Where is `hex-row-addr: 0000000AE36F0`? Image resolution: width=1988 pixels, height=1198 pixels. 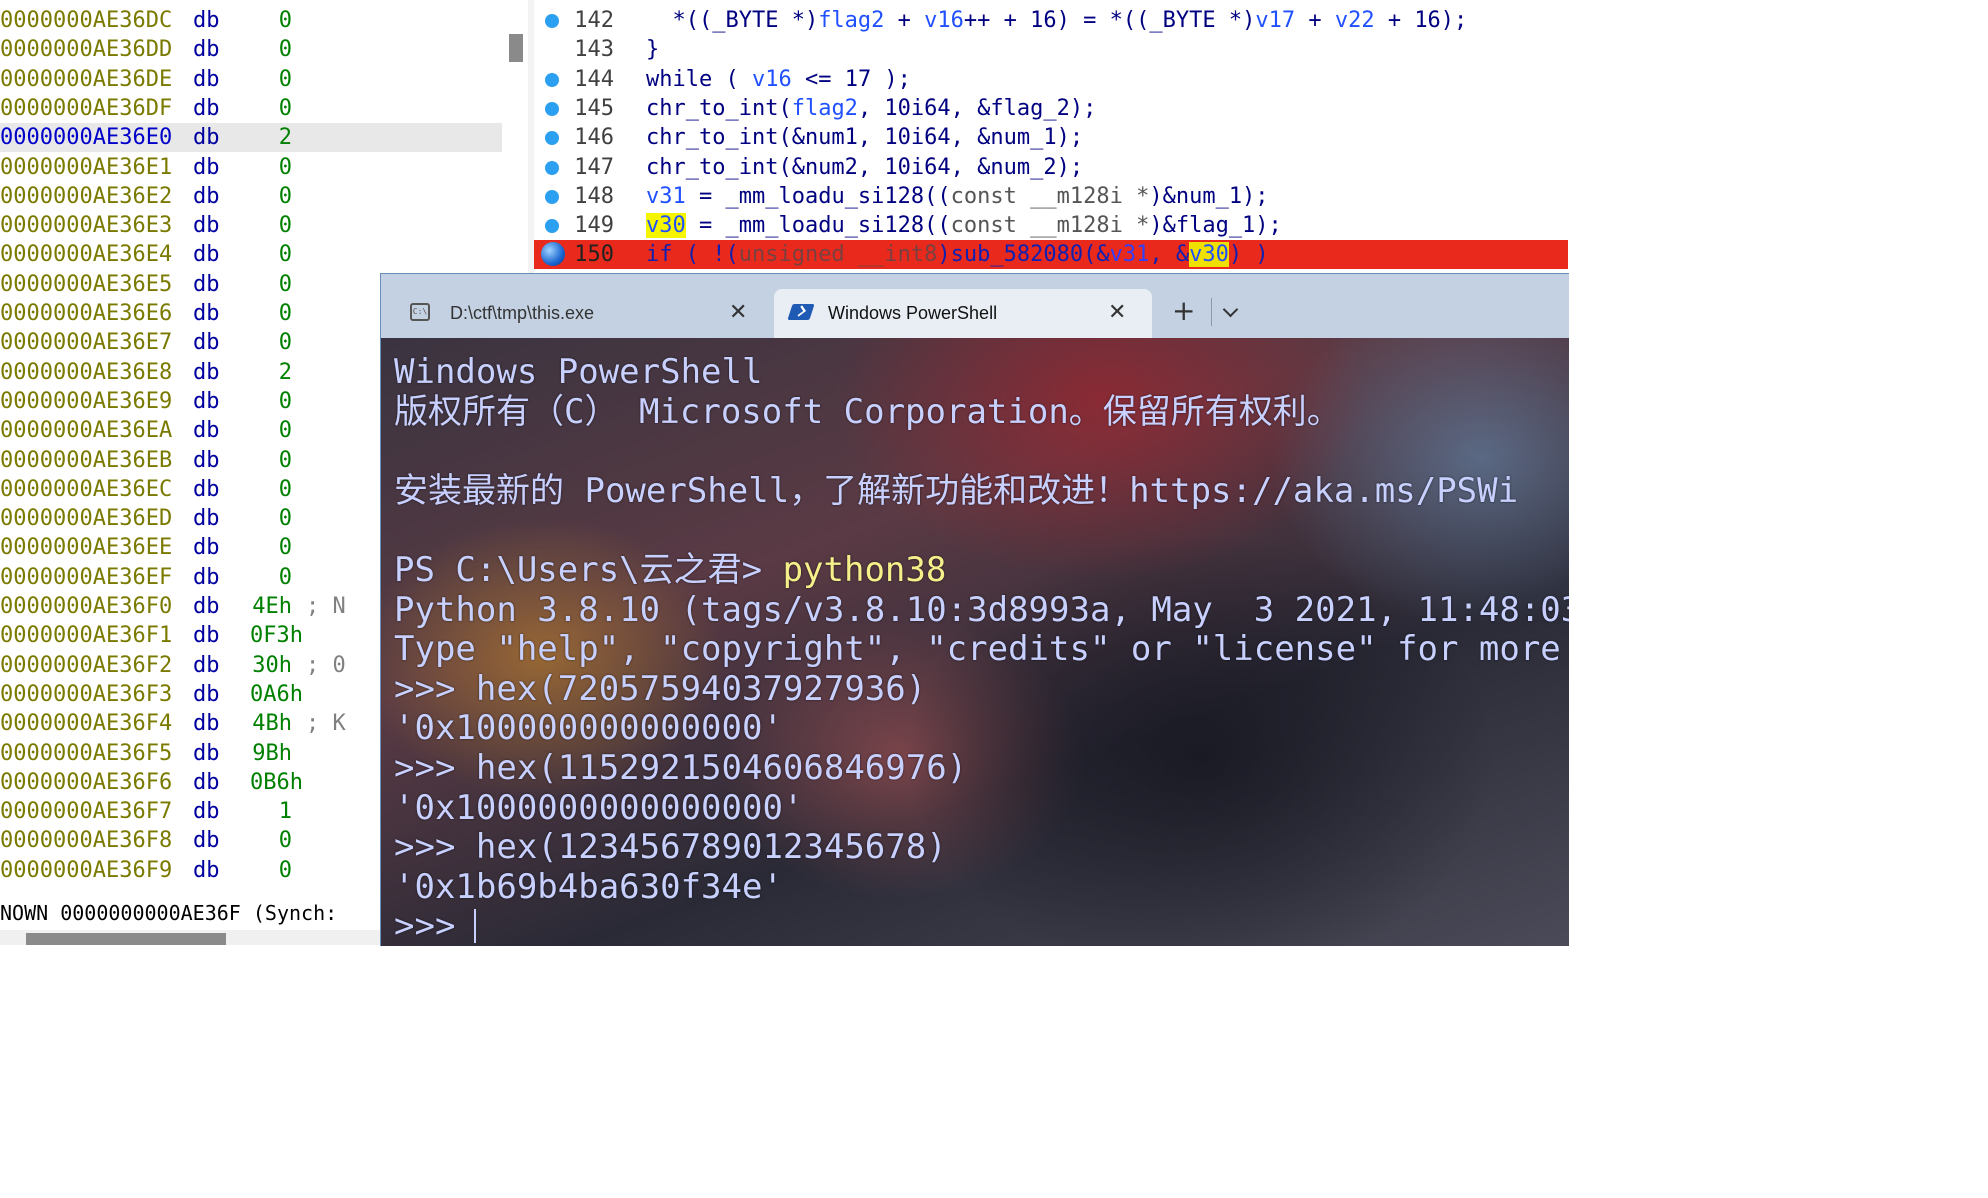
hex-row-addr: 0000000AE36F0 is located at coordinates (86, 606).